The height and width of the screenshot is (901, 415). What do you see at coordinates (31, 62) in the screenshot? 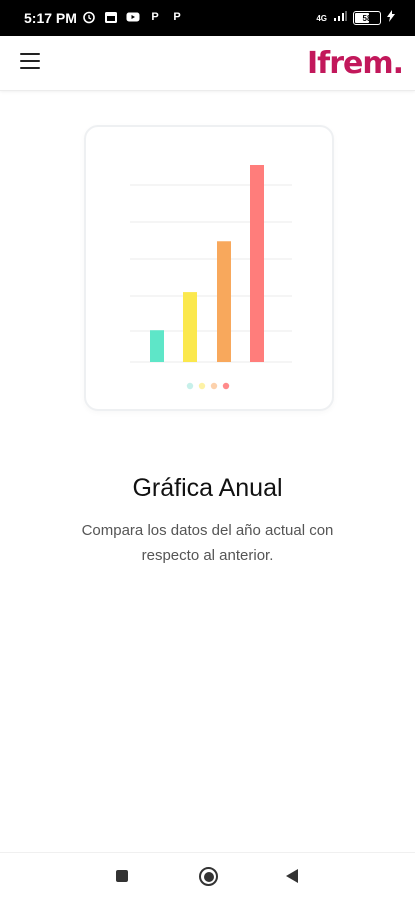
I see `hamburger-menu-icon` at bounding box center [31, 62].